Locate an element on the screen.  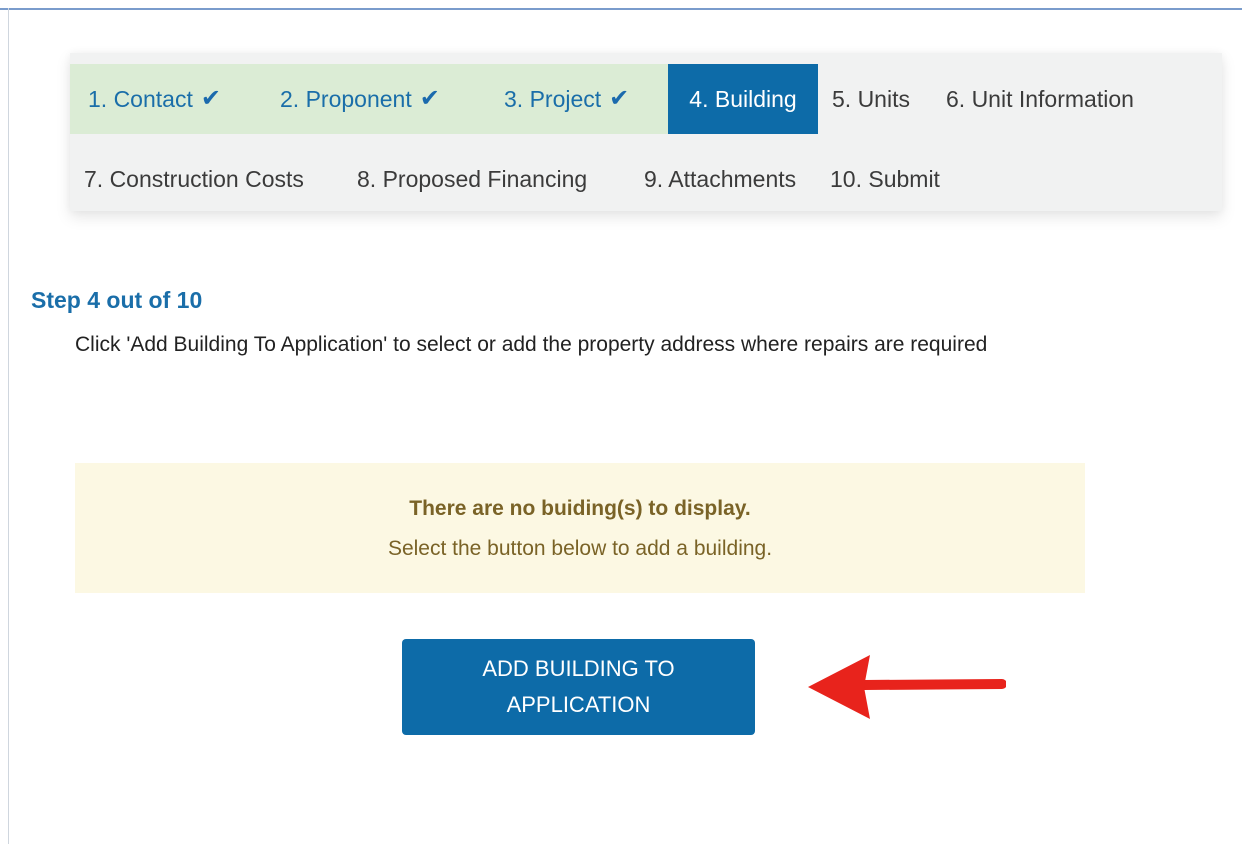
step-unit-information: 6. Unit Information is located at coordinates (1040, 99).